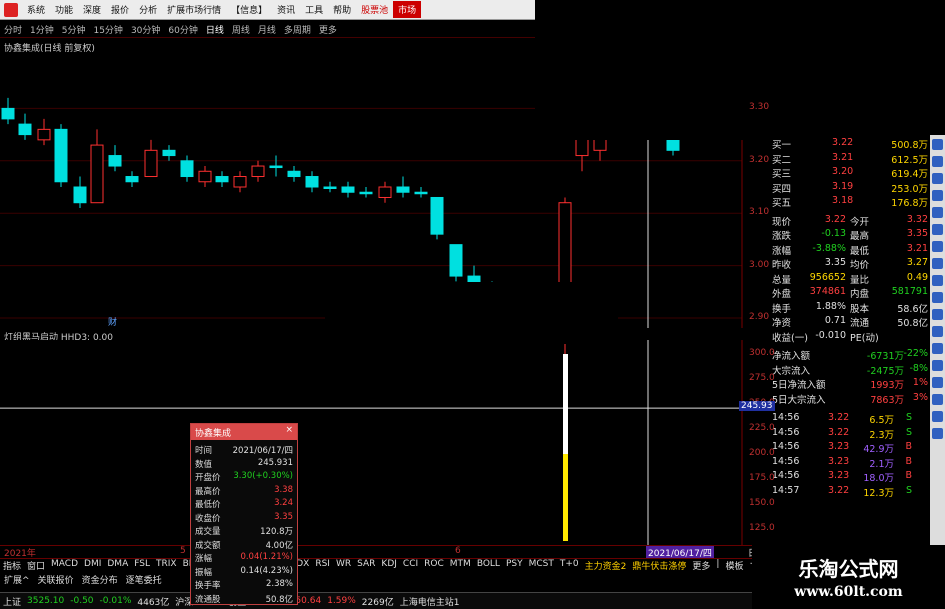  Describe the element at coordinates (488, 565) in the screenshot. I see `indicator-tab: BOLL` at that location.